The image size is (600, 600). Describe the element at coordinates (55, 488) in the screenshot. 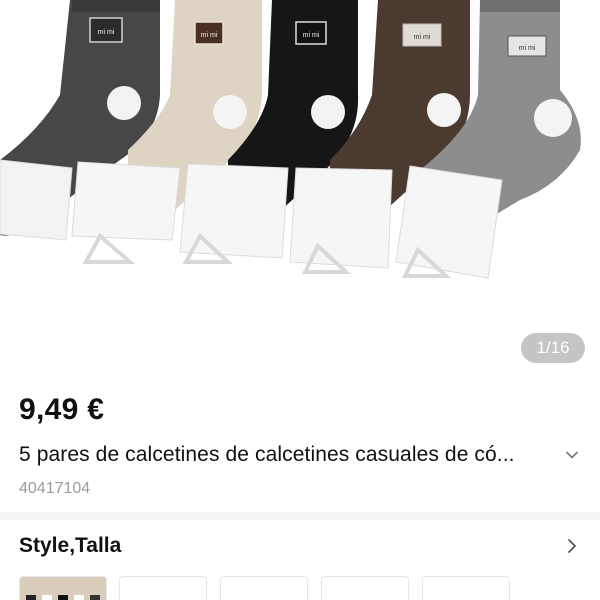

I see `product-sku: 40417104` at that location.